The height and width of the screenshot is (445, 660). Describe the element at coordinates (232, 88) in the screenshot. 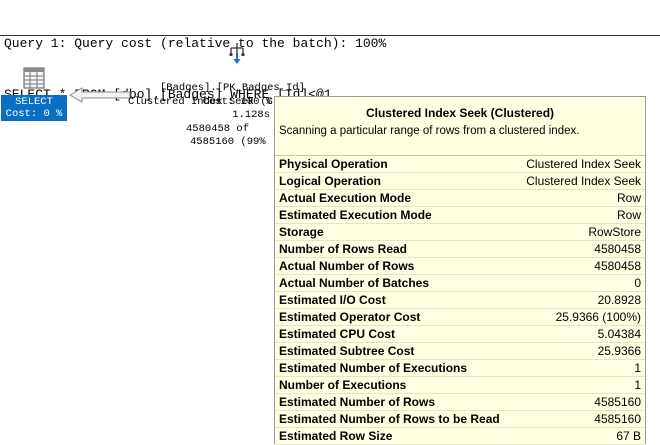

I see `seek-index-name: [Badges].[PK_Badges_Id]` at that location.